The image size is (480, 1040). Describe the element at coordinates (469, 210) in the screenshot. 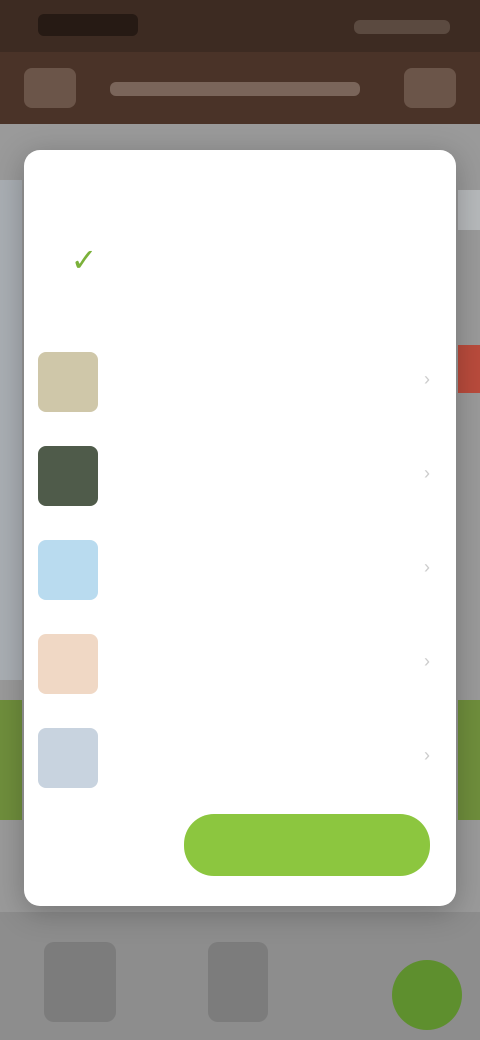

I see `background-panel-right` at that location.